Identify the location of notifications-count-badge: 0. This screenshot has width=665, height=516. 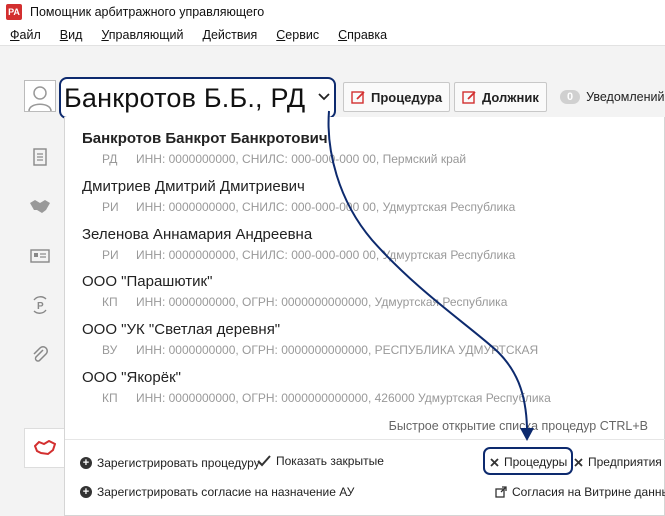
(570, 97).